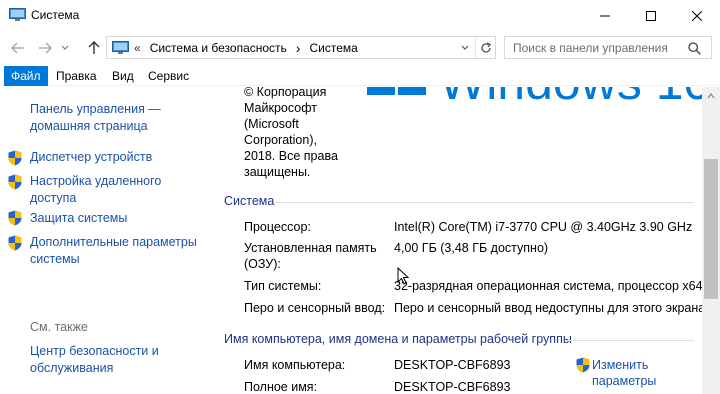 Image resolution: width=720 pixels, height=394 pixels. I want to click on full-name-label: Полное имя:, so click(281, 387).